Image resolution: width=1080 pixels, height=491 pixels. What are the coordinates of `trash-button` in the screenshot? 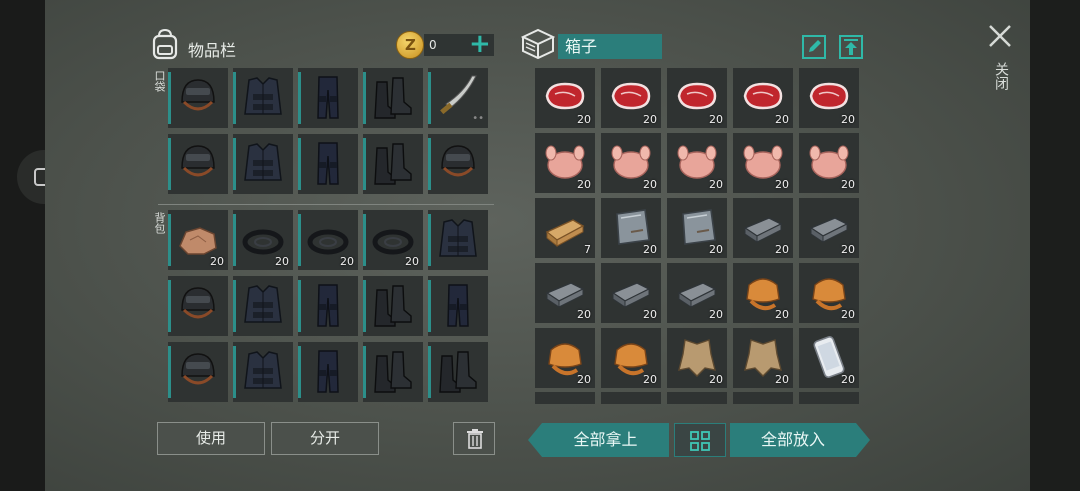 It's located at (474, 438).